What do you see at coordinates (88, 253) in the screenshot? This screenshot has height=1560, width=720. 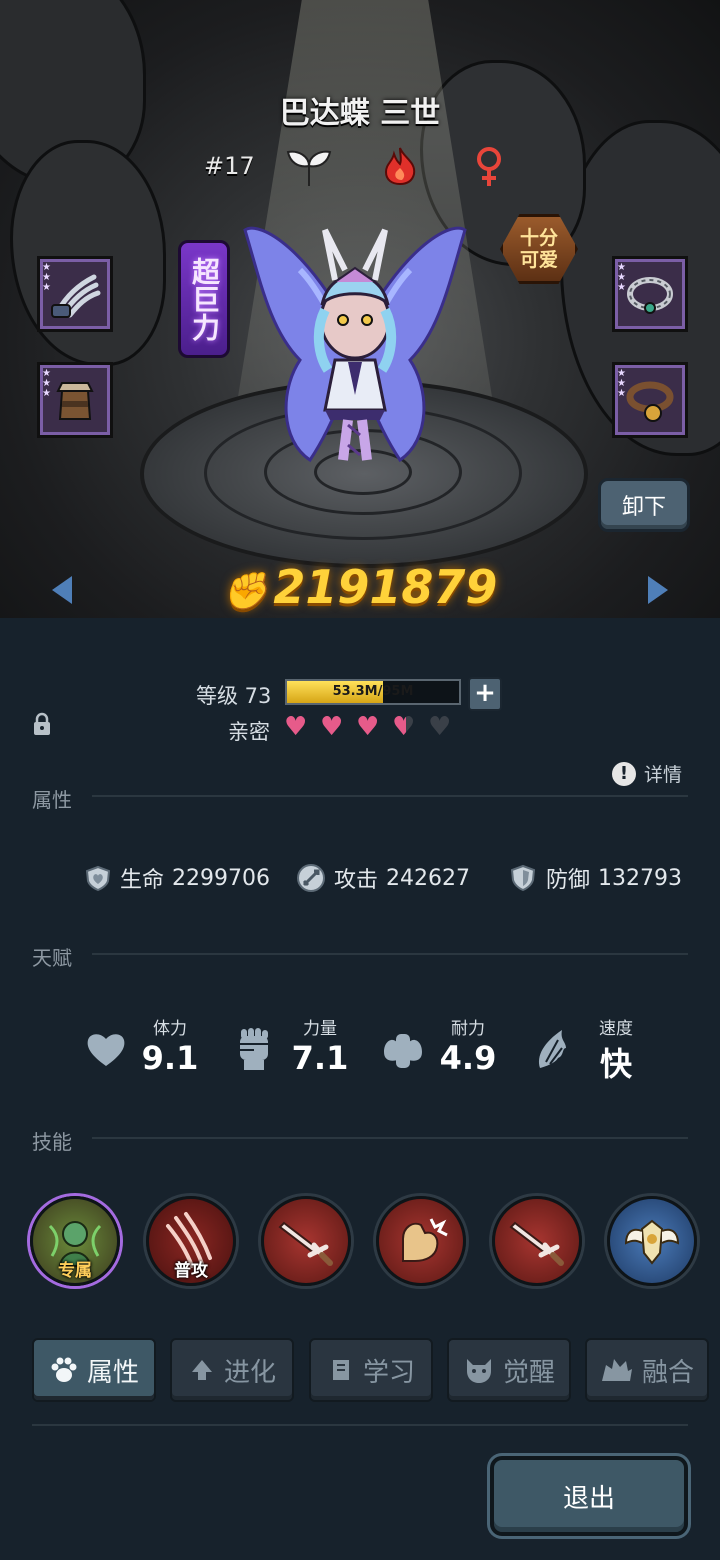 I see `cave-rock` at bounding box center [88, 253].